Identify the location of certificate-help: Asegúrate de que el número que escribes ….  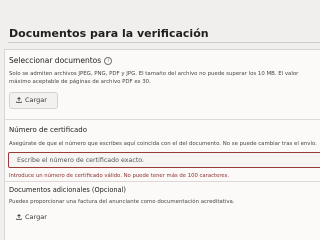
(163, 144).